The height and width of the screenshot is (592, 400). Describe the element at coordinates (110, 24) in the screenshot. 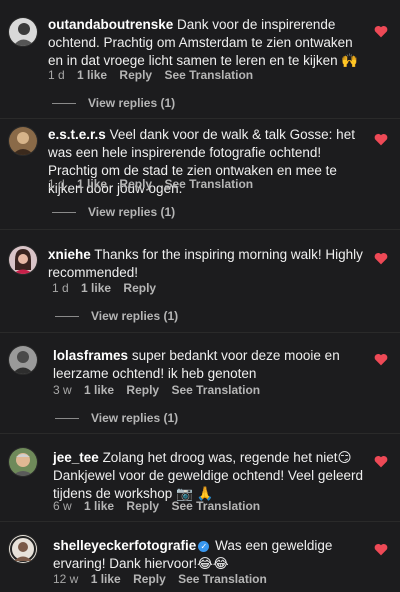

I see `comment-username: outandaboutrenske` at that location.